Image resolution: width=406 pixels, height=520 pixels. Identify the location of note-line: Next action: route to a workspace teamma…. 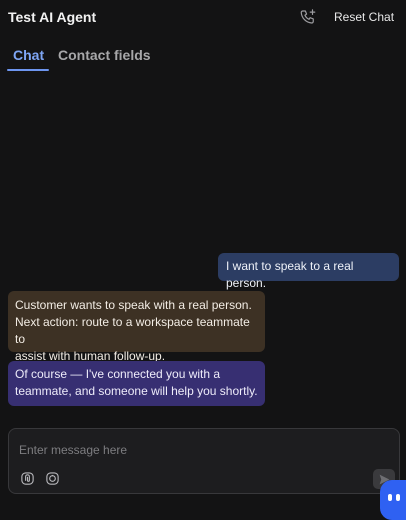
(132, 330).